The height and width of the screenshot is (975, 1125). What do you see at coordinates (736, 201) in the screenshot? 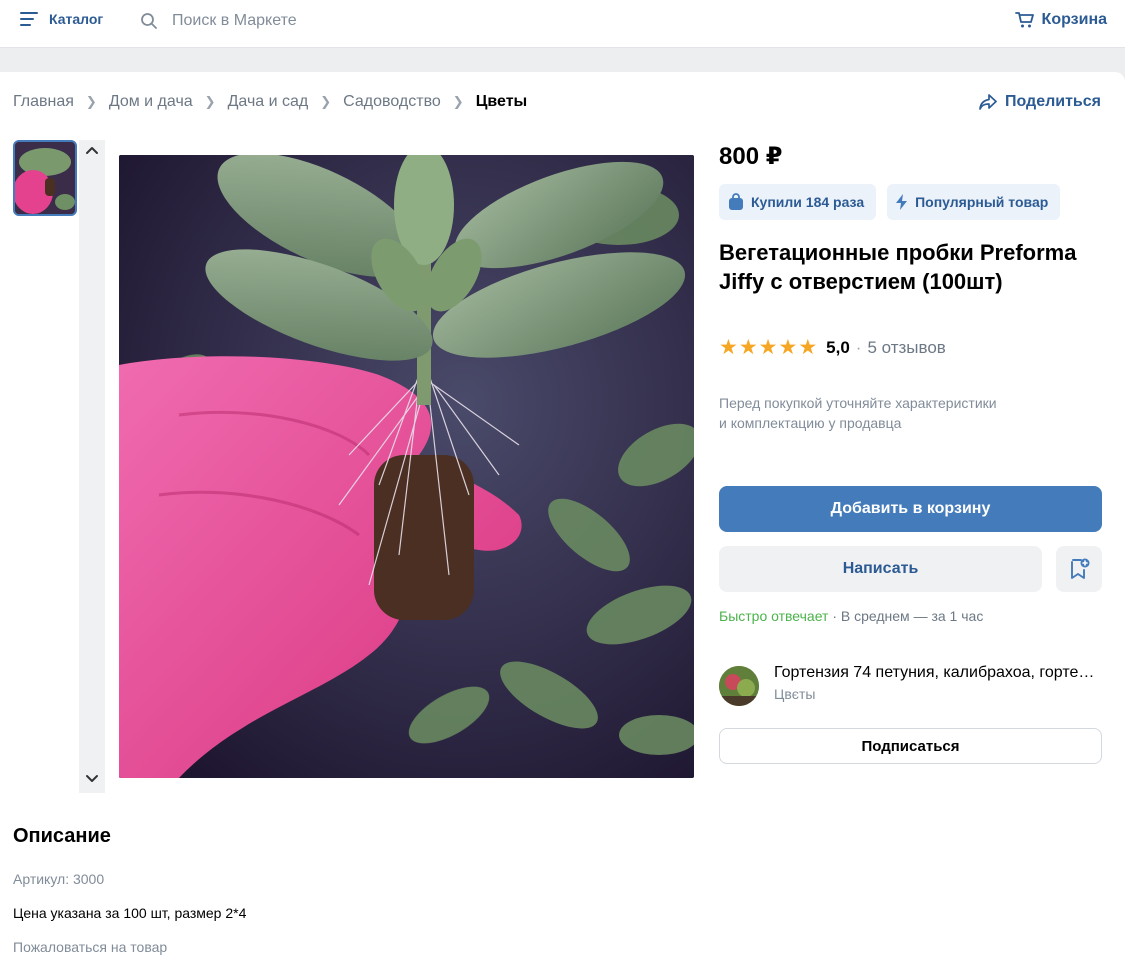
I see `bag-icon` at bounding box center [736, 201].